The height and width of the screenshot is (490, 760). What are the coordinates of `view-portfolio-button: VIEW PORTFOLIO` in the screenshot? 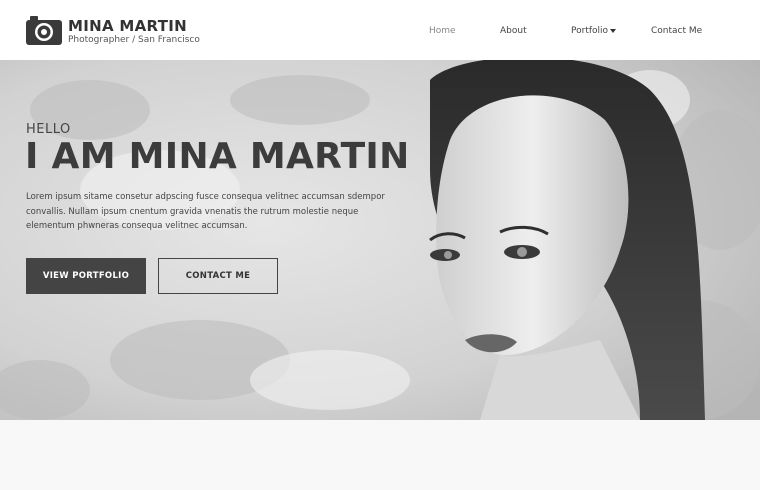 It's located at (86, 276).